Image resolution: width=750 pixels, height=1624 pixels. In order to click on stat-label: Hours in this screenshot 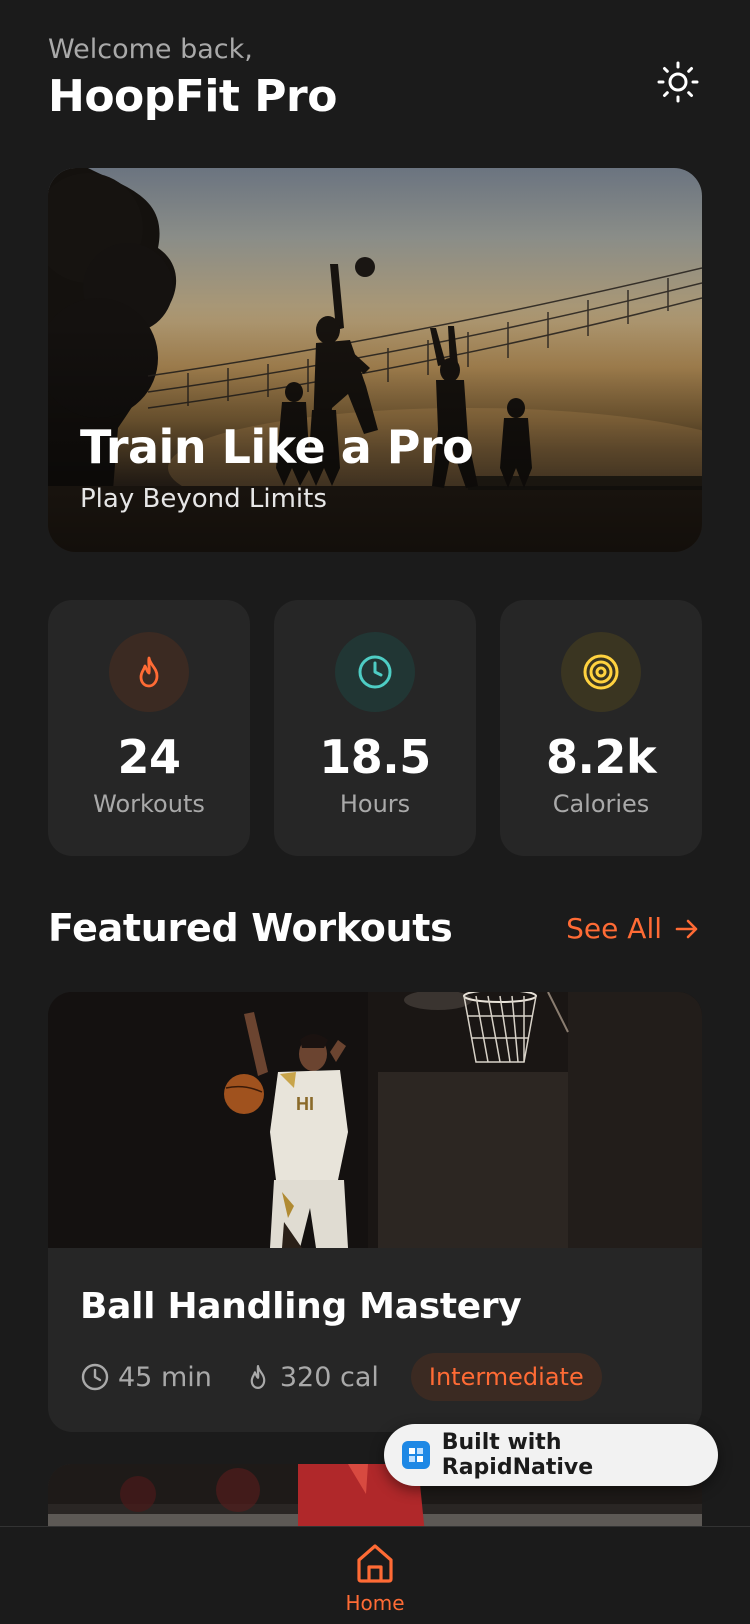, I will do `click(375, 804)`.